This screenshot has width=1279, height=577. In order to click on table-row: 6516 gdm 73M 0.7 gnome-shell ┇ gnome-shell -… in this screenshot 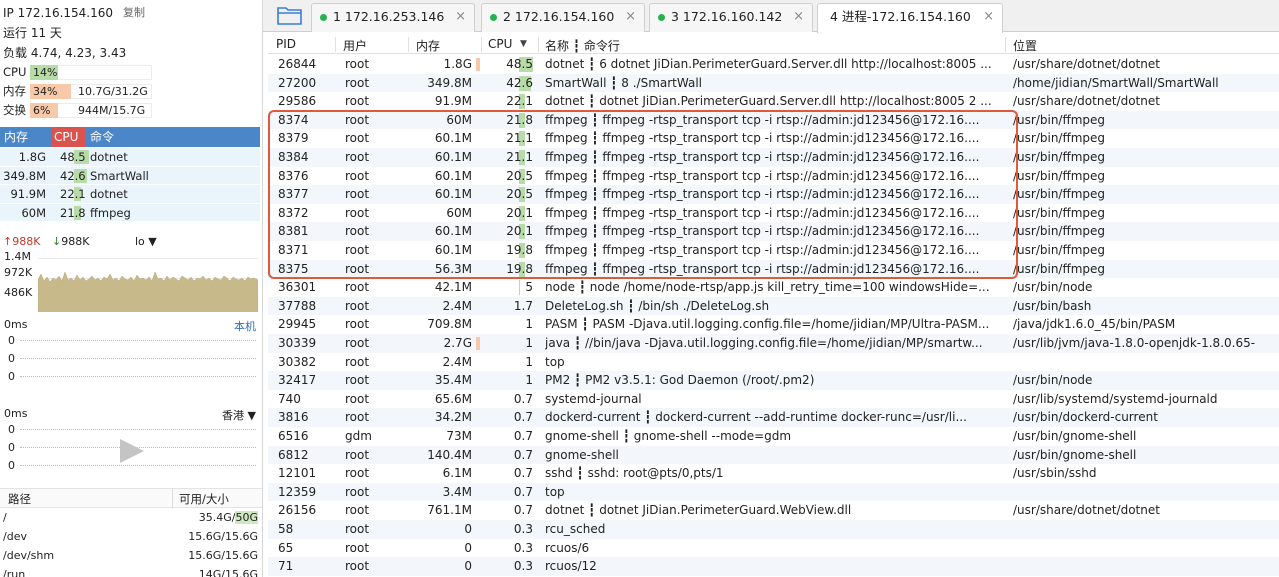, I will do `click(773, 436)`.